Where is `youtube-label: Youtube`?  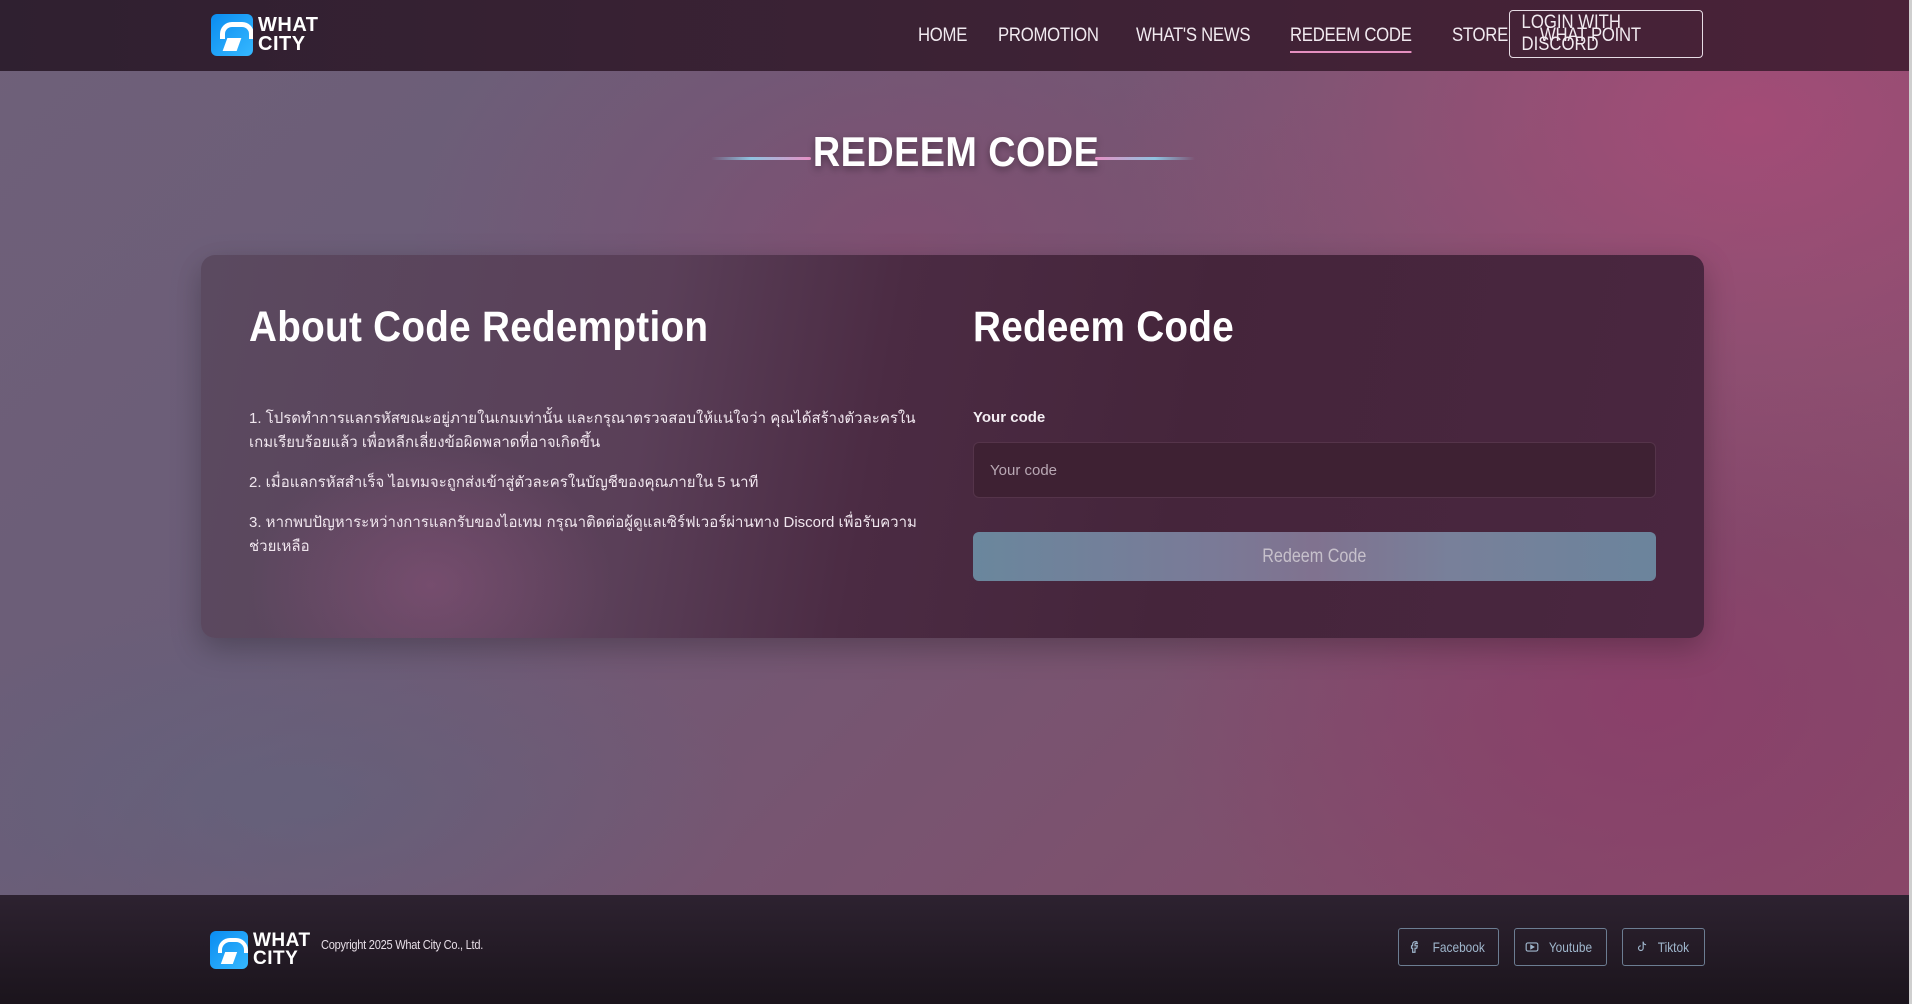
youtube-label: Youtube is located at coordinates (1570, 947).